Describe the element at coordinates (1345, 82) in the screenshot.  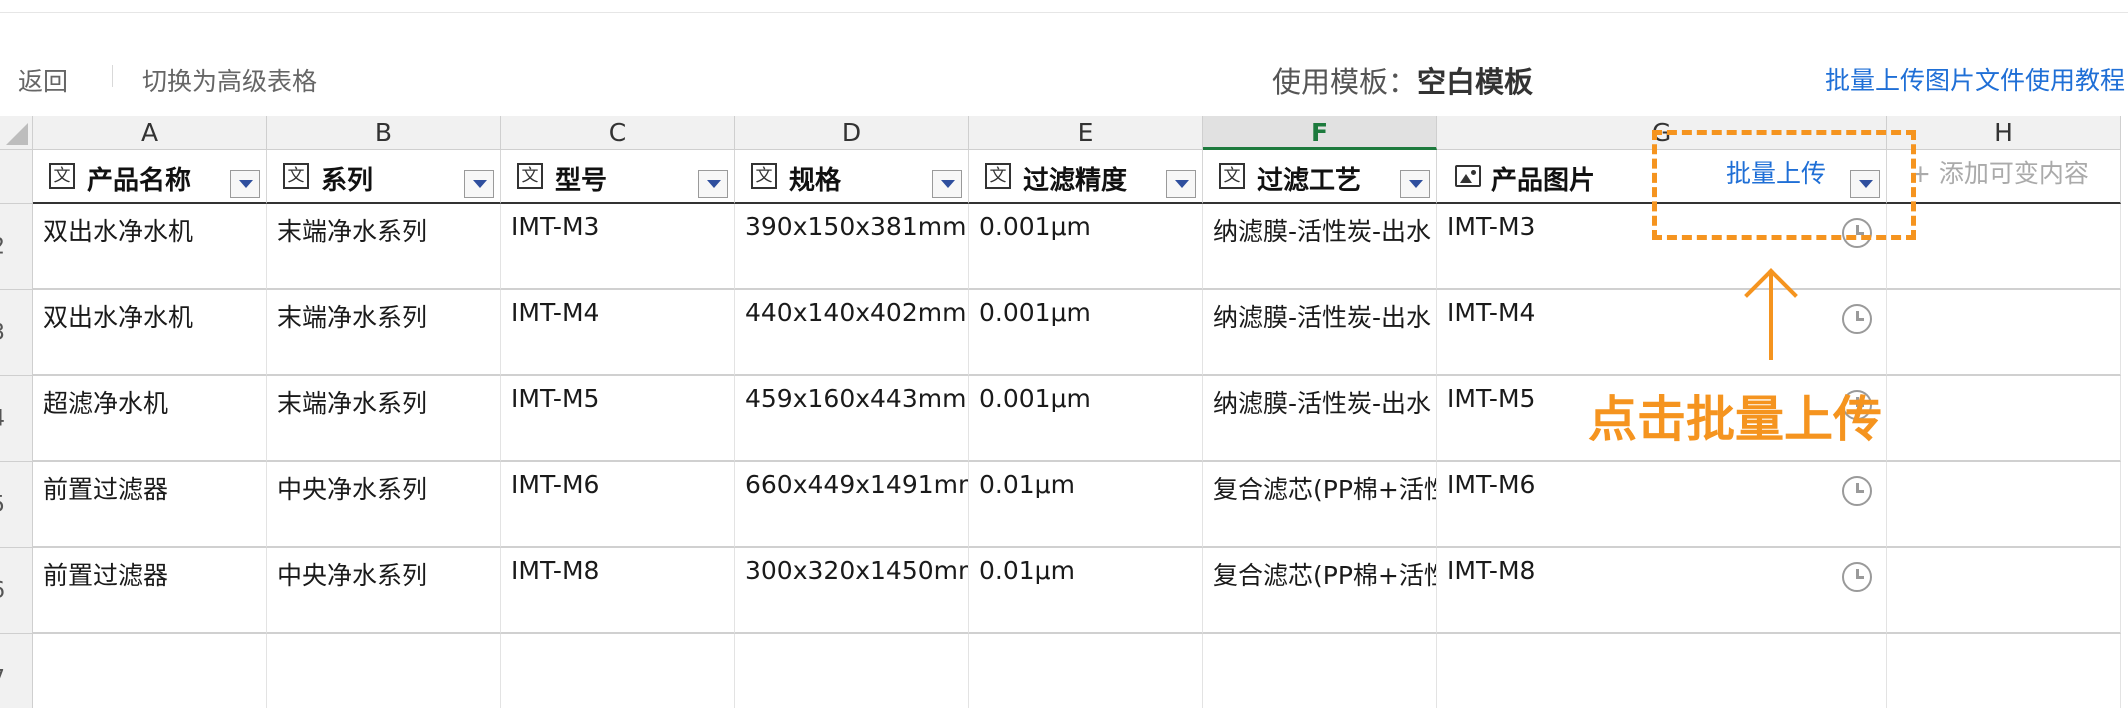
I see `template-label: 使用模板：` at that location.